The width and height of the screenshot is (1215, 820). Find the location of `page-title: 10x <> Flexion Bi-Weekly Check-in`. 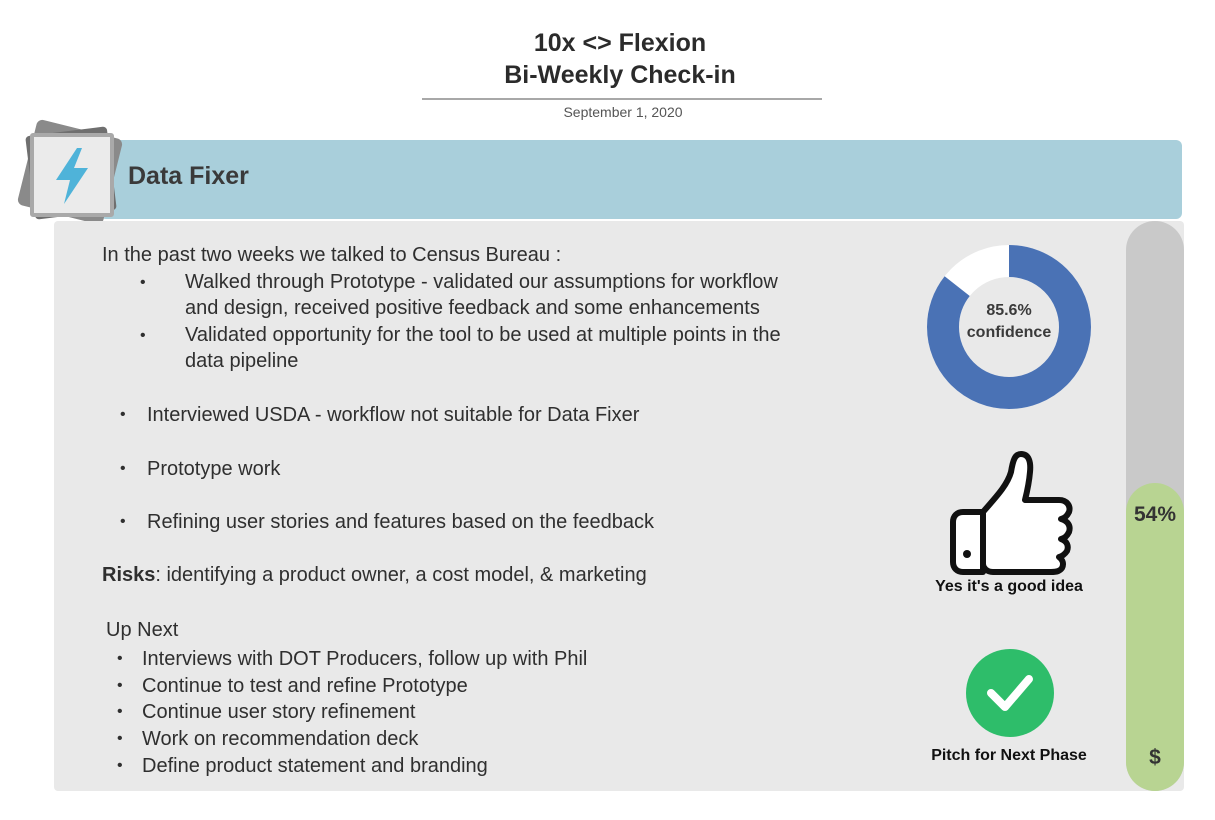

page-title: 10x <> Flexion Bi-Weekly Check-in is located at coordinates (607, 59).